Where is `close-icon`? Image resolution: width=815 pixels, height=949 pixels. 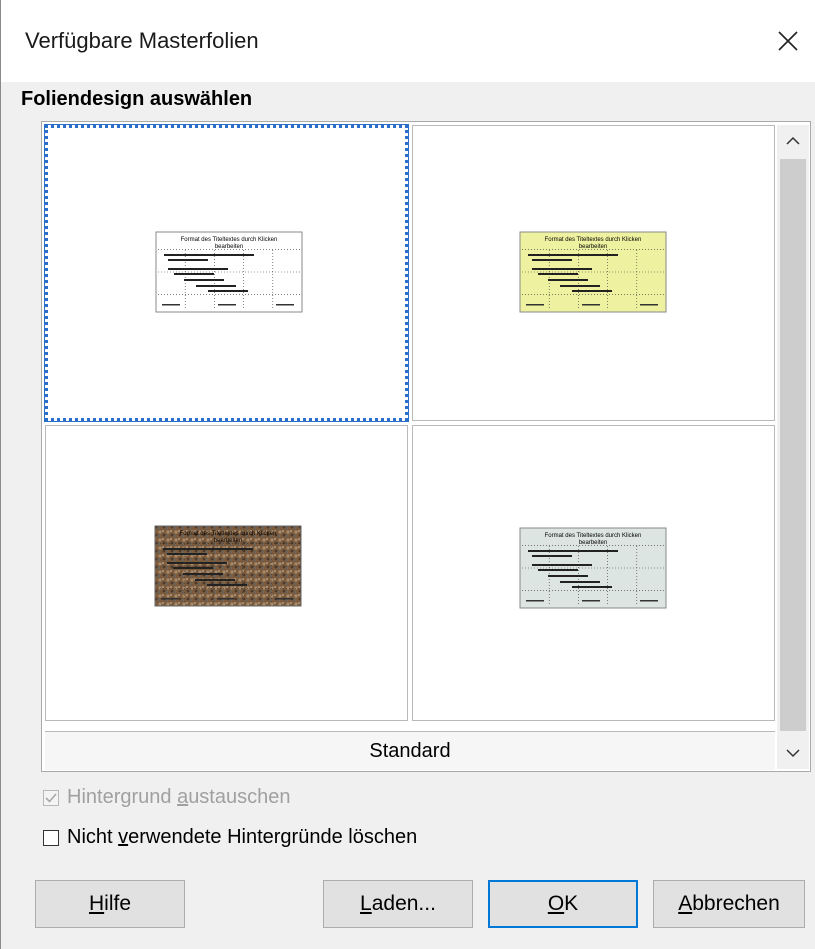
close-icon is located at coordinates (788, 41).